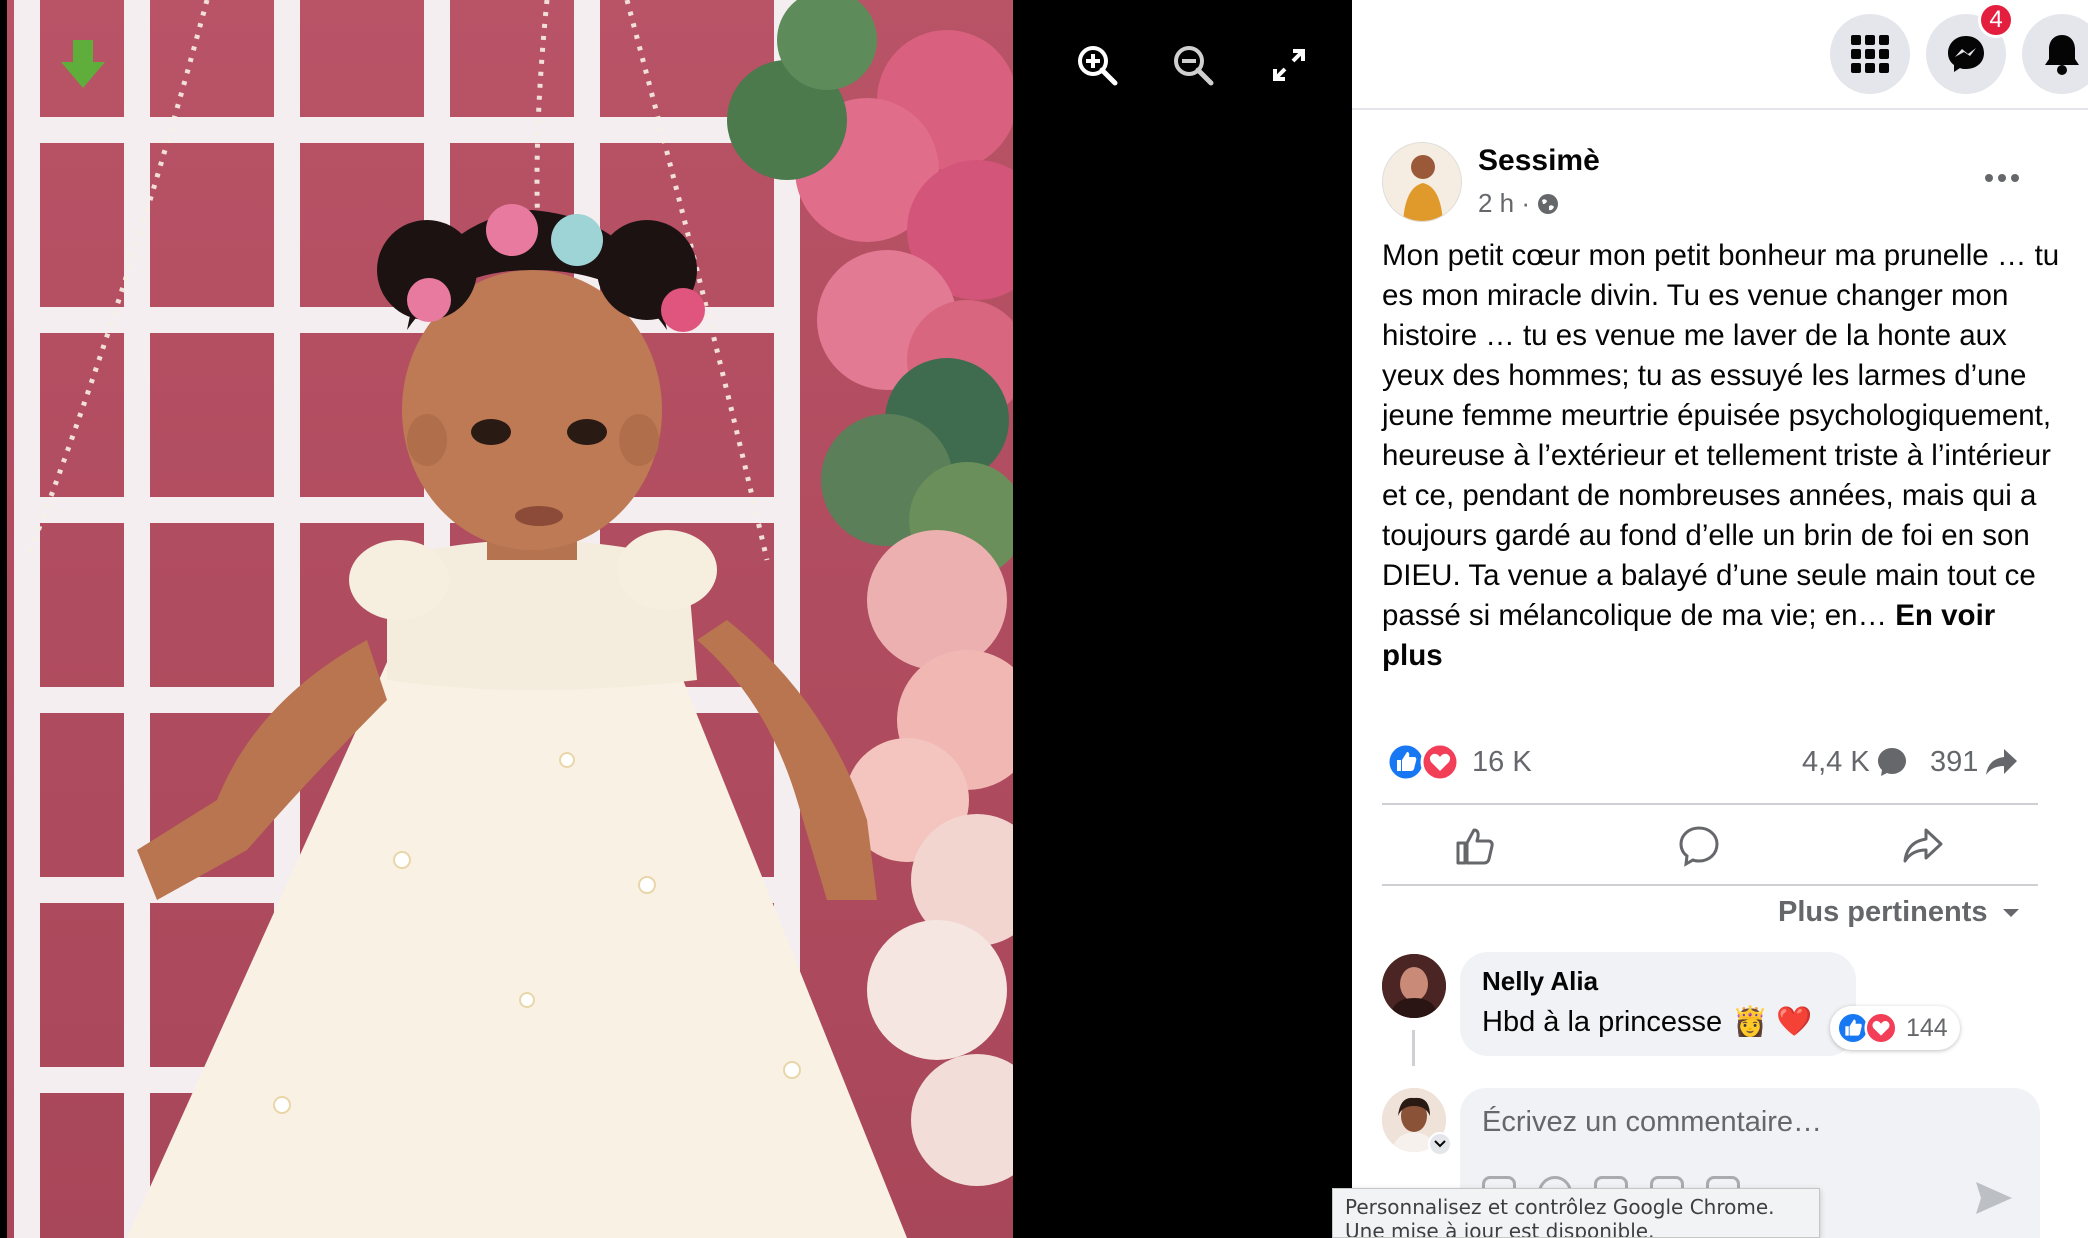 The height and width of the screenshot is (1238, 2088). What do you see at coordinates (83, 65) in the screenshot?
I see `download-arrow-icon` at bounding box center [83, 65].